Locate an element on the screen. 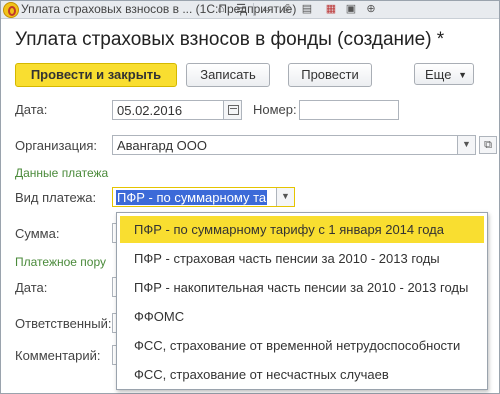 The height and width of the screenshot is (394, 500). open-icon: ⧉ is located at coordinates (488, 145).